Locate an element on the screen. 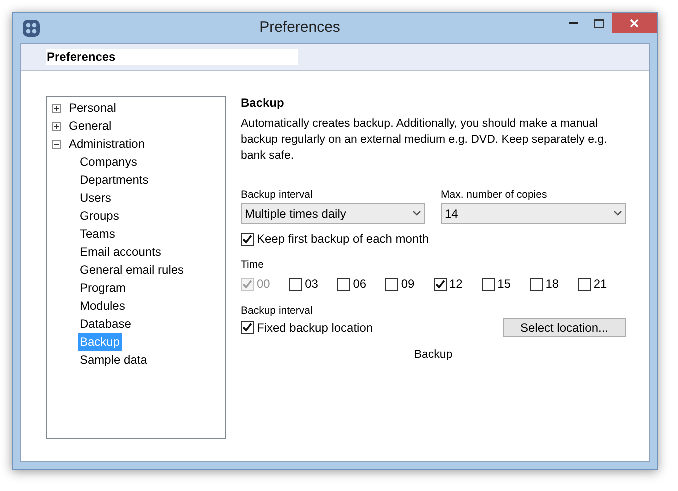 The width and height of the screenshot is (678, 491). tree-item: Groups is located at coordinates (100, 216).